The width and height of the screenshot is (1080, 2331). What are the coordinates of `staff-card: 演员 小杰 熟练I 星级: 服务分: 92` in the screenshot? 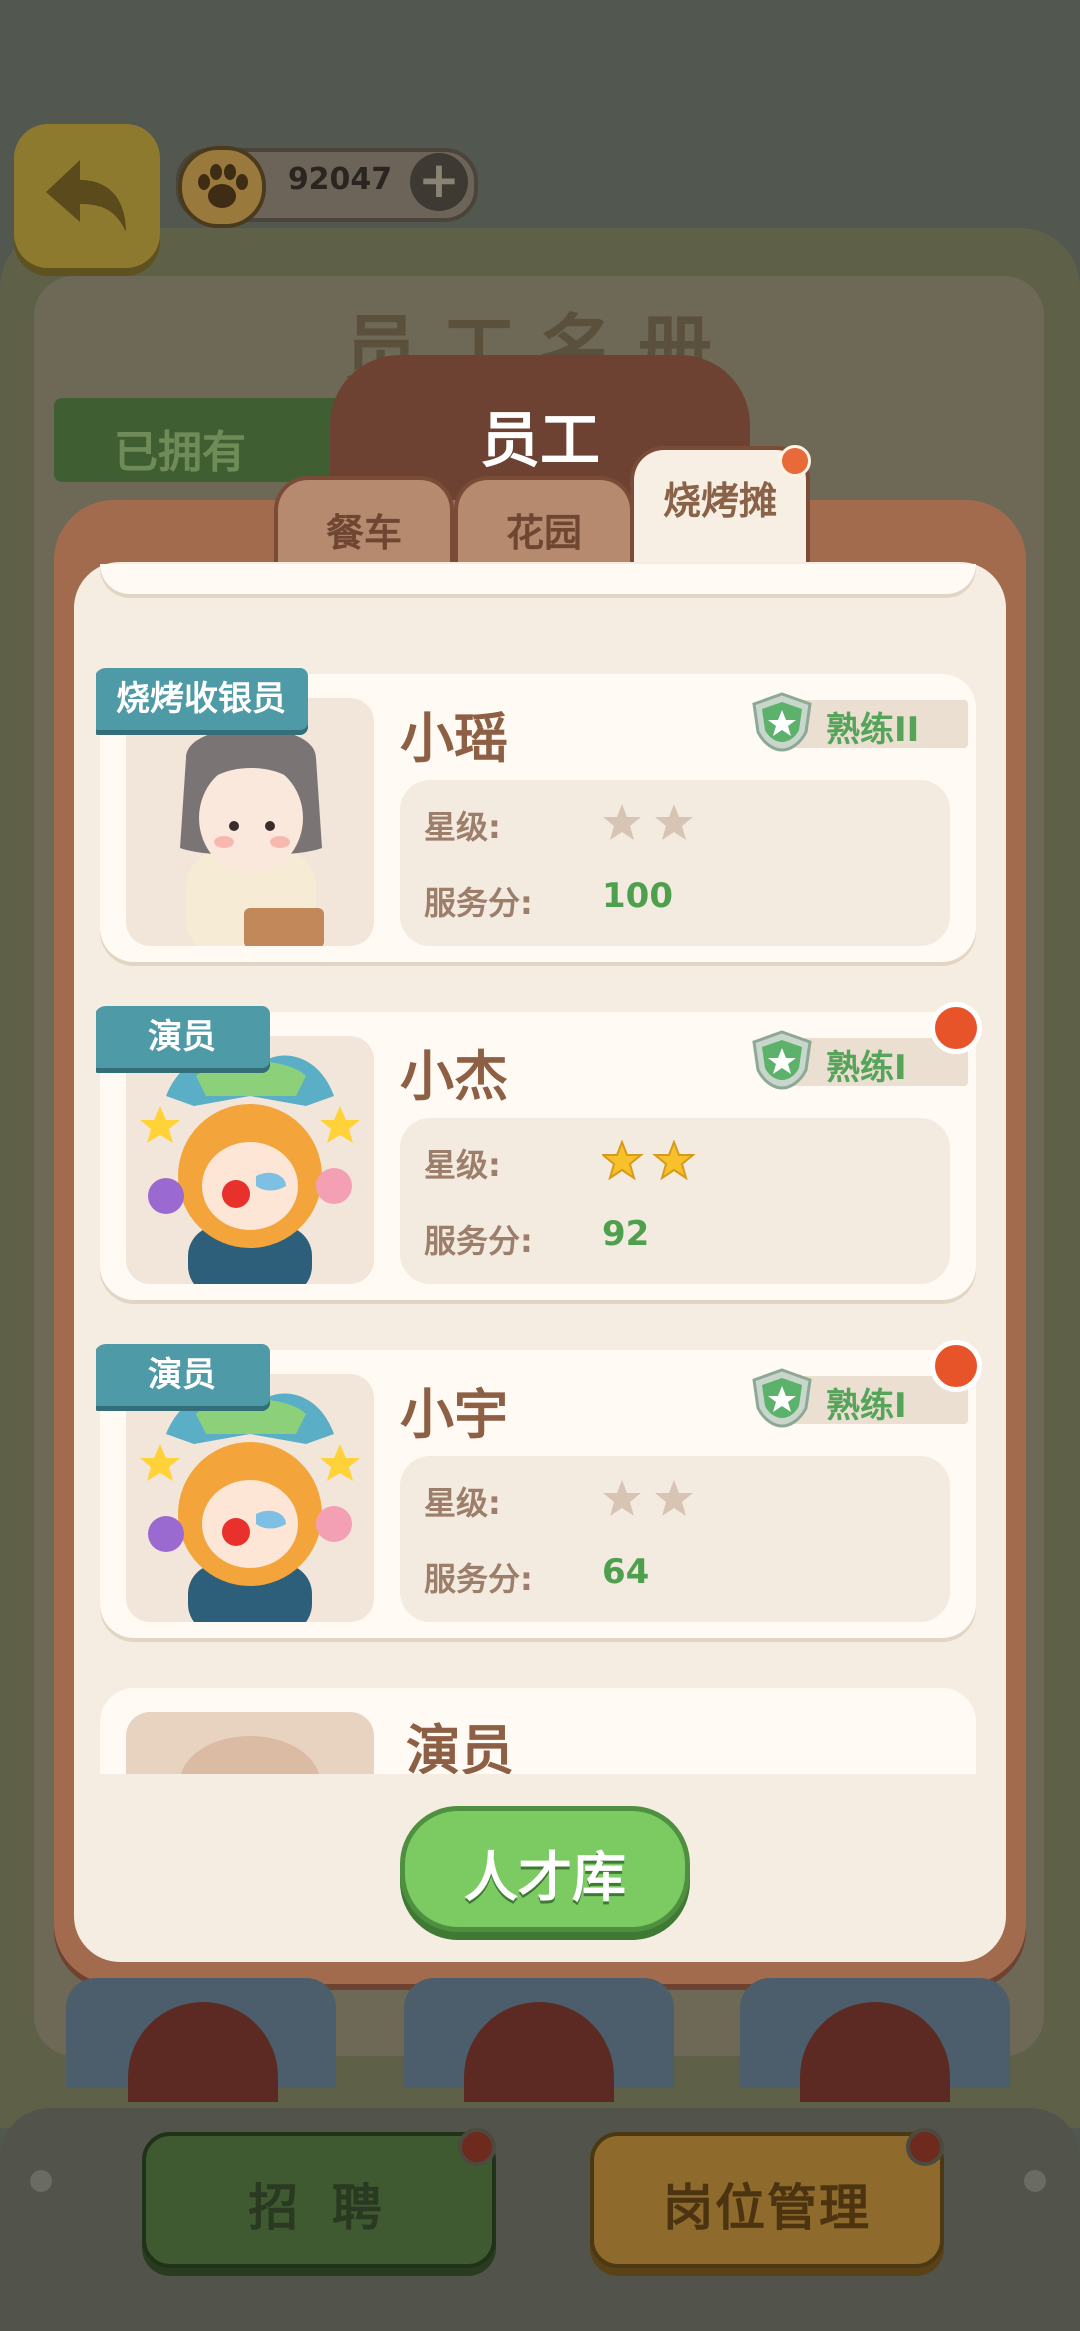 It's located at (539, 1151).